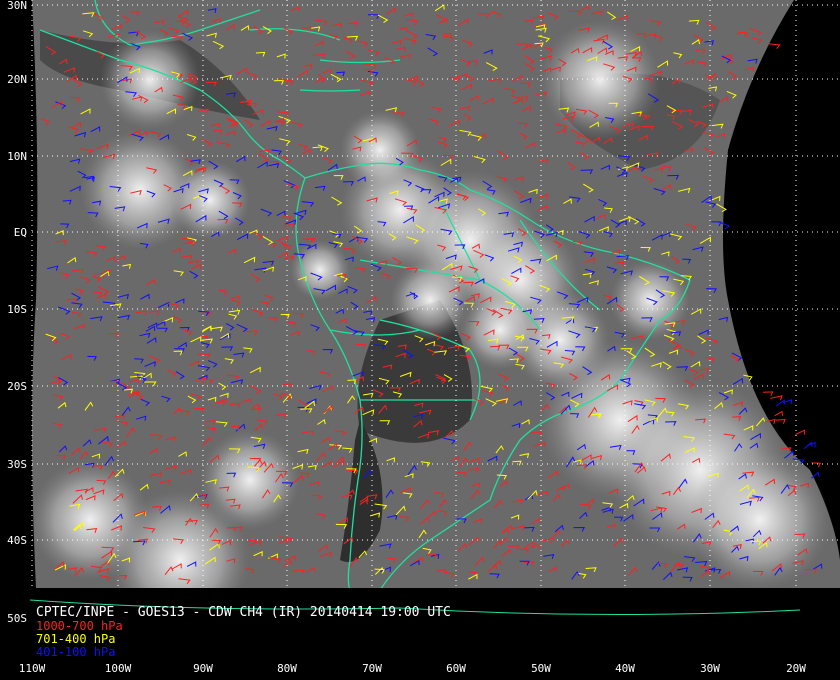  Describe the element at coordinates (118, 668) in the screenshot. I see `lon-label: 100W` at that location.